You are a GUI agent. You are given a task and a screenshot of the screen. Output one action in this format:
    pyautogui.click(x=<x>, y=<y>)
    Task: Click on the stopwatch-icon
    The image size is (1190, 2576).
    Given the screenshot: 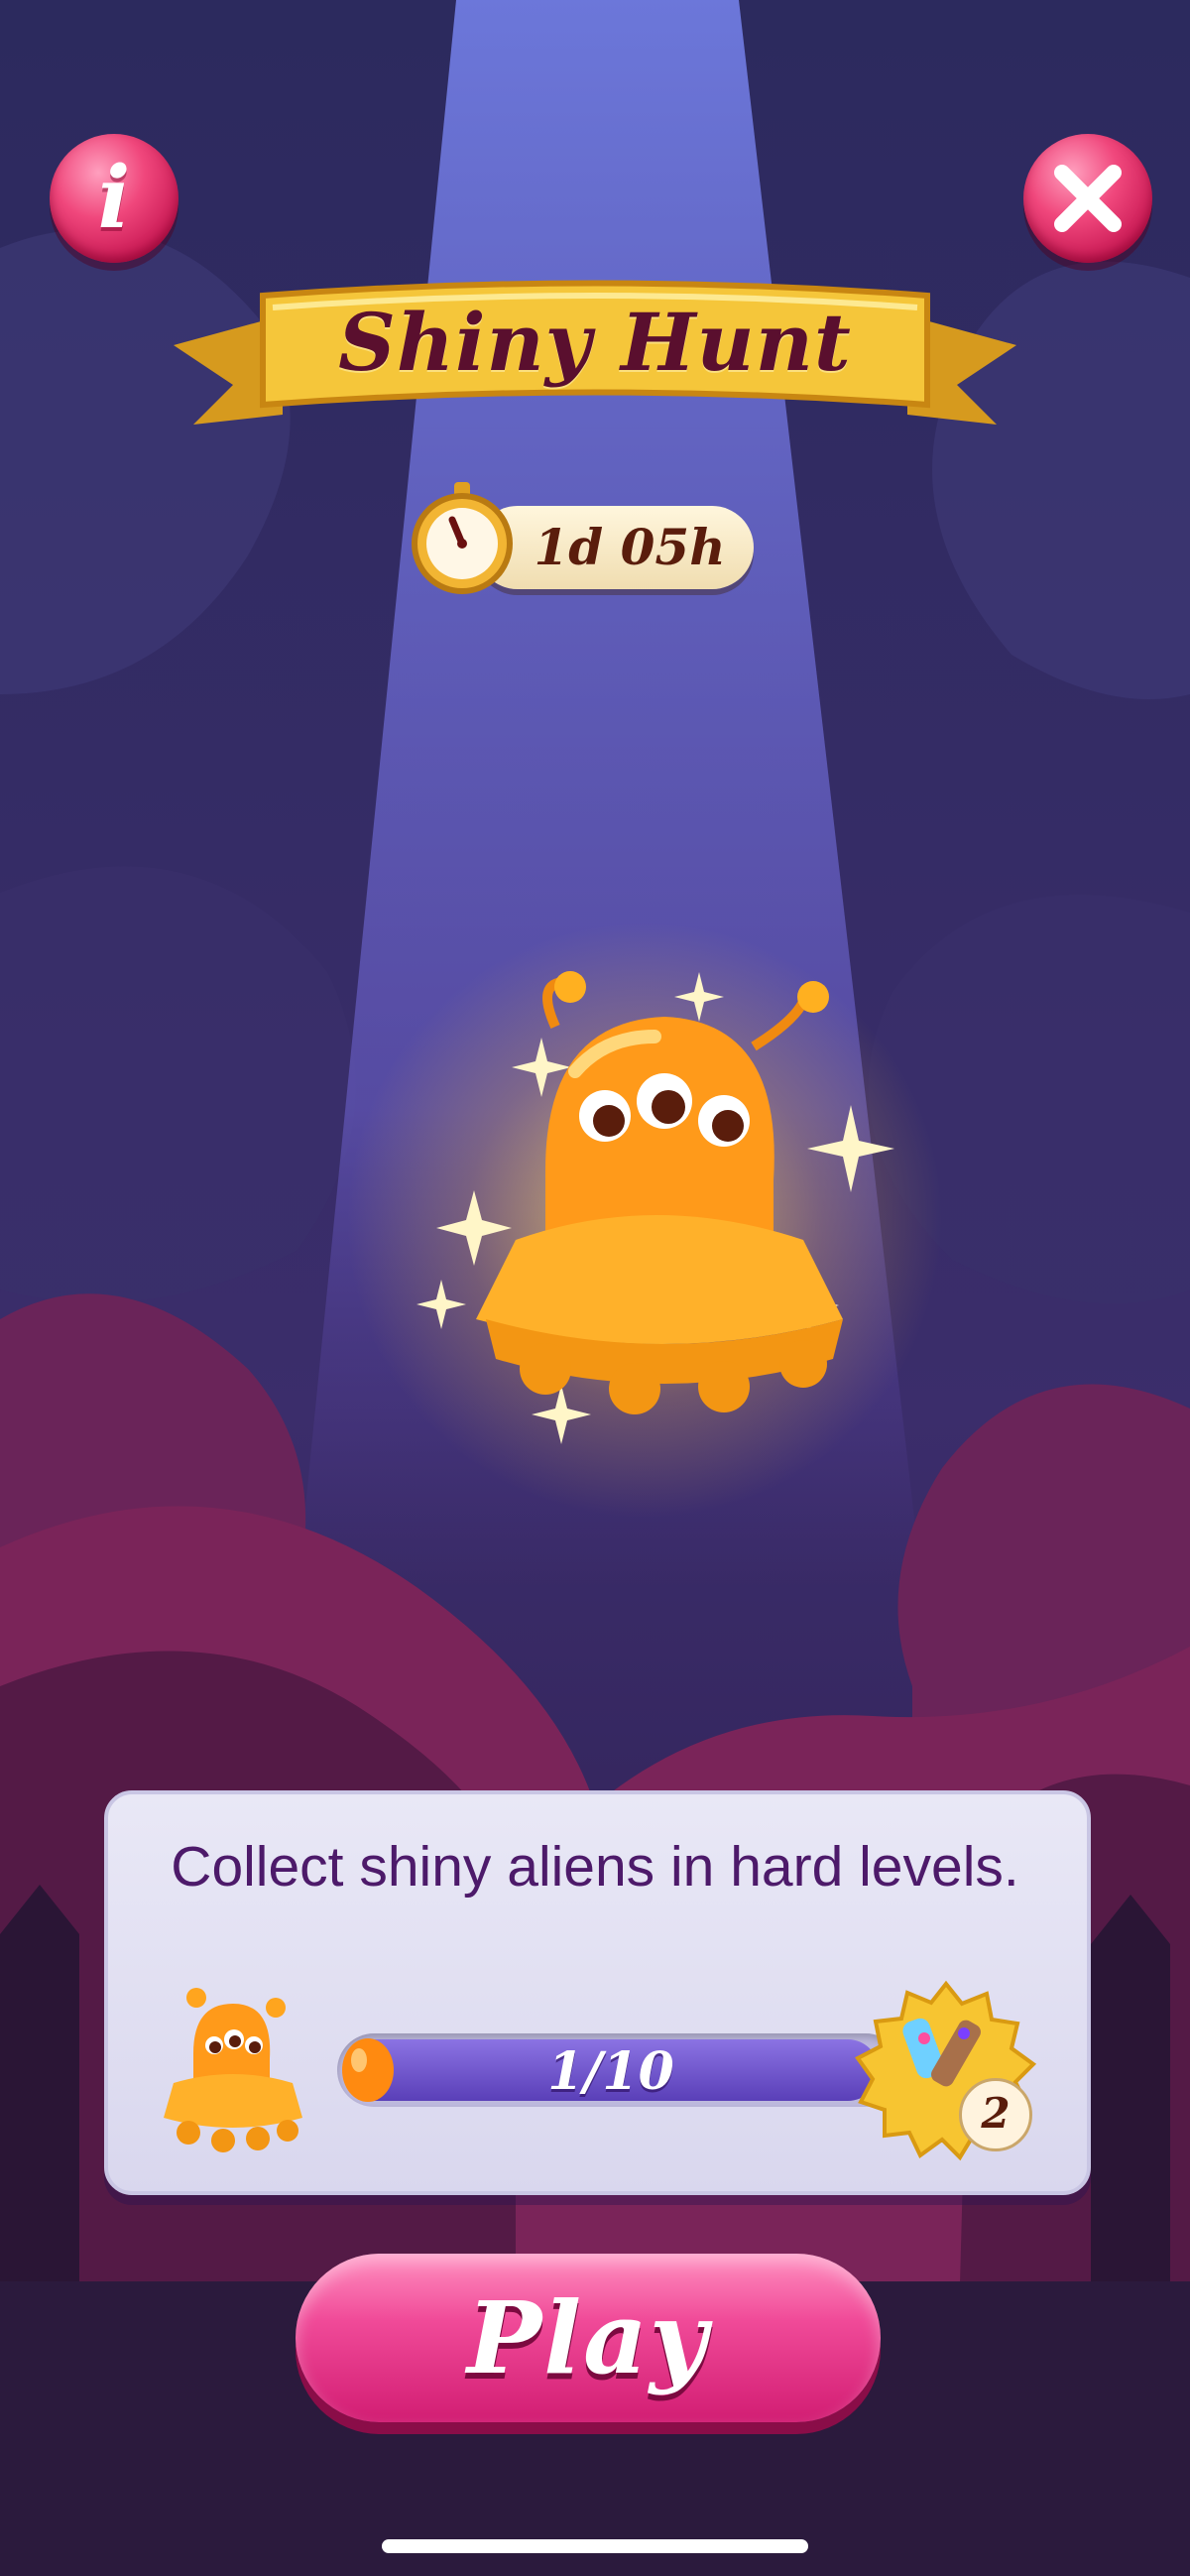 What is the action you would take?
    pyautogui.click(x=462, y=538)
    